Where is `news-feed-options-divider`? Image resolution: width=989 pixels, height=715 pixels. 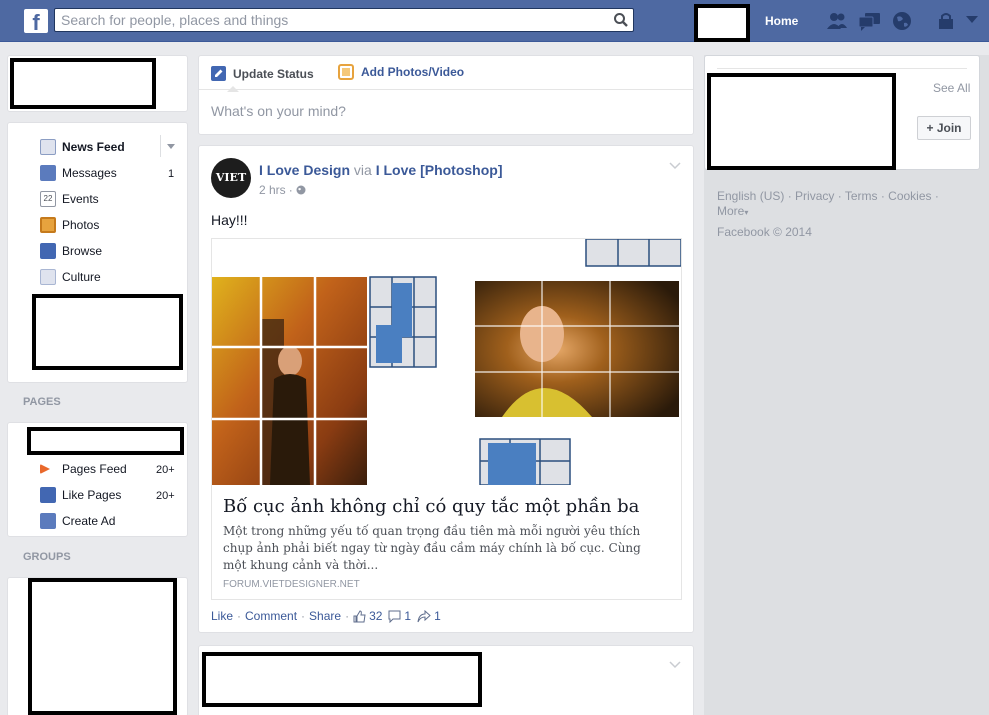
news-feed-options-divider is located at coordinates (160, 146).